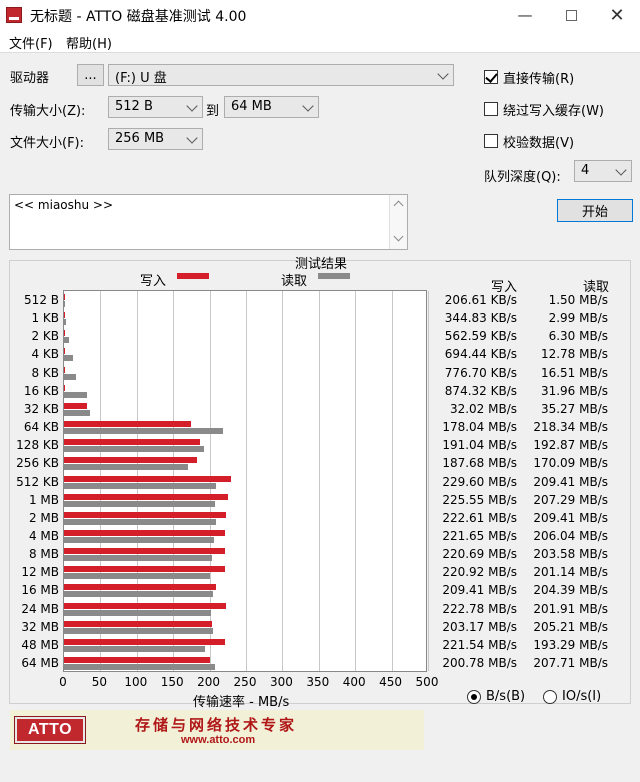  What do you see at coordinates (134, 106) in the screenshot?
I see `transfer-from-value: 512 B` at bounding box center [134, 106].